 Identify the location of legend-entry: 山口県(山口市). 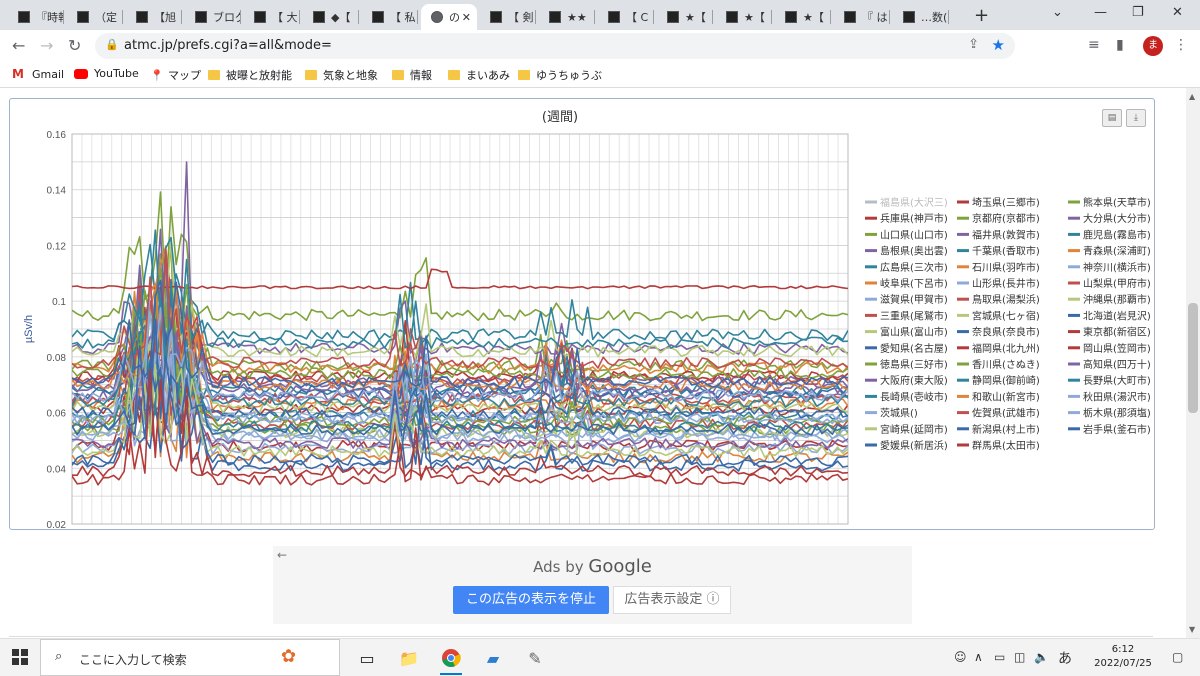
(914, 234).